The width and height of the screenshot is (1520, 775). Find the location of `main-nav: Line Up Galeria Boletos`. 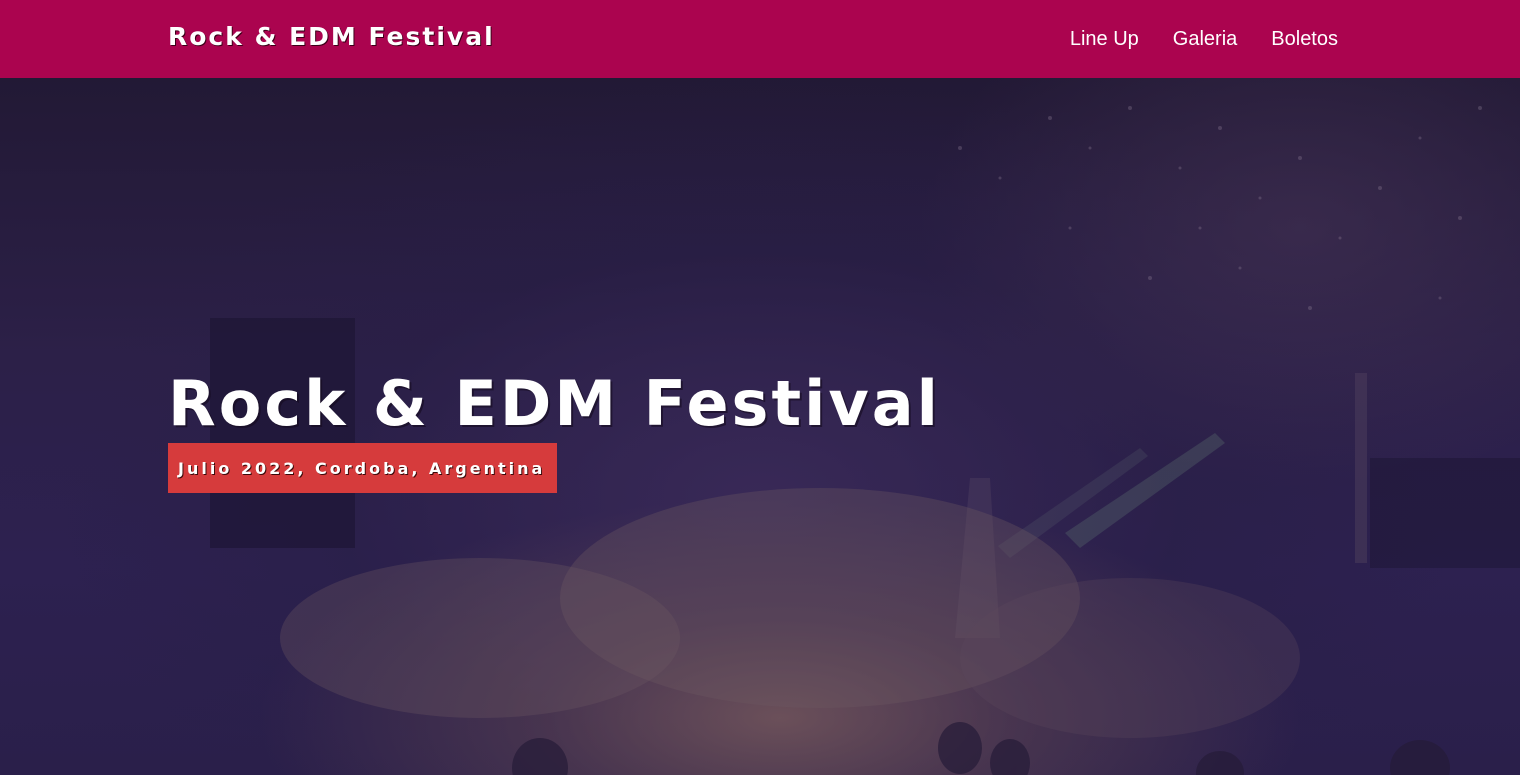

main-nav: Line Up Galeria Boletos is located at coordinates (1204, 39).